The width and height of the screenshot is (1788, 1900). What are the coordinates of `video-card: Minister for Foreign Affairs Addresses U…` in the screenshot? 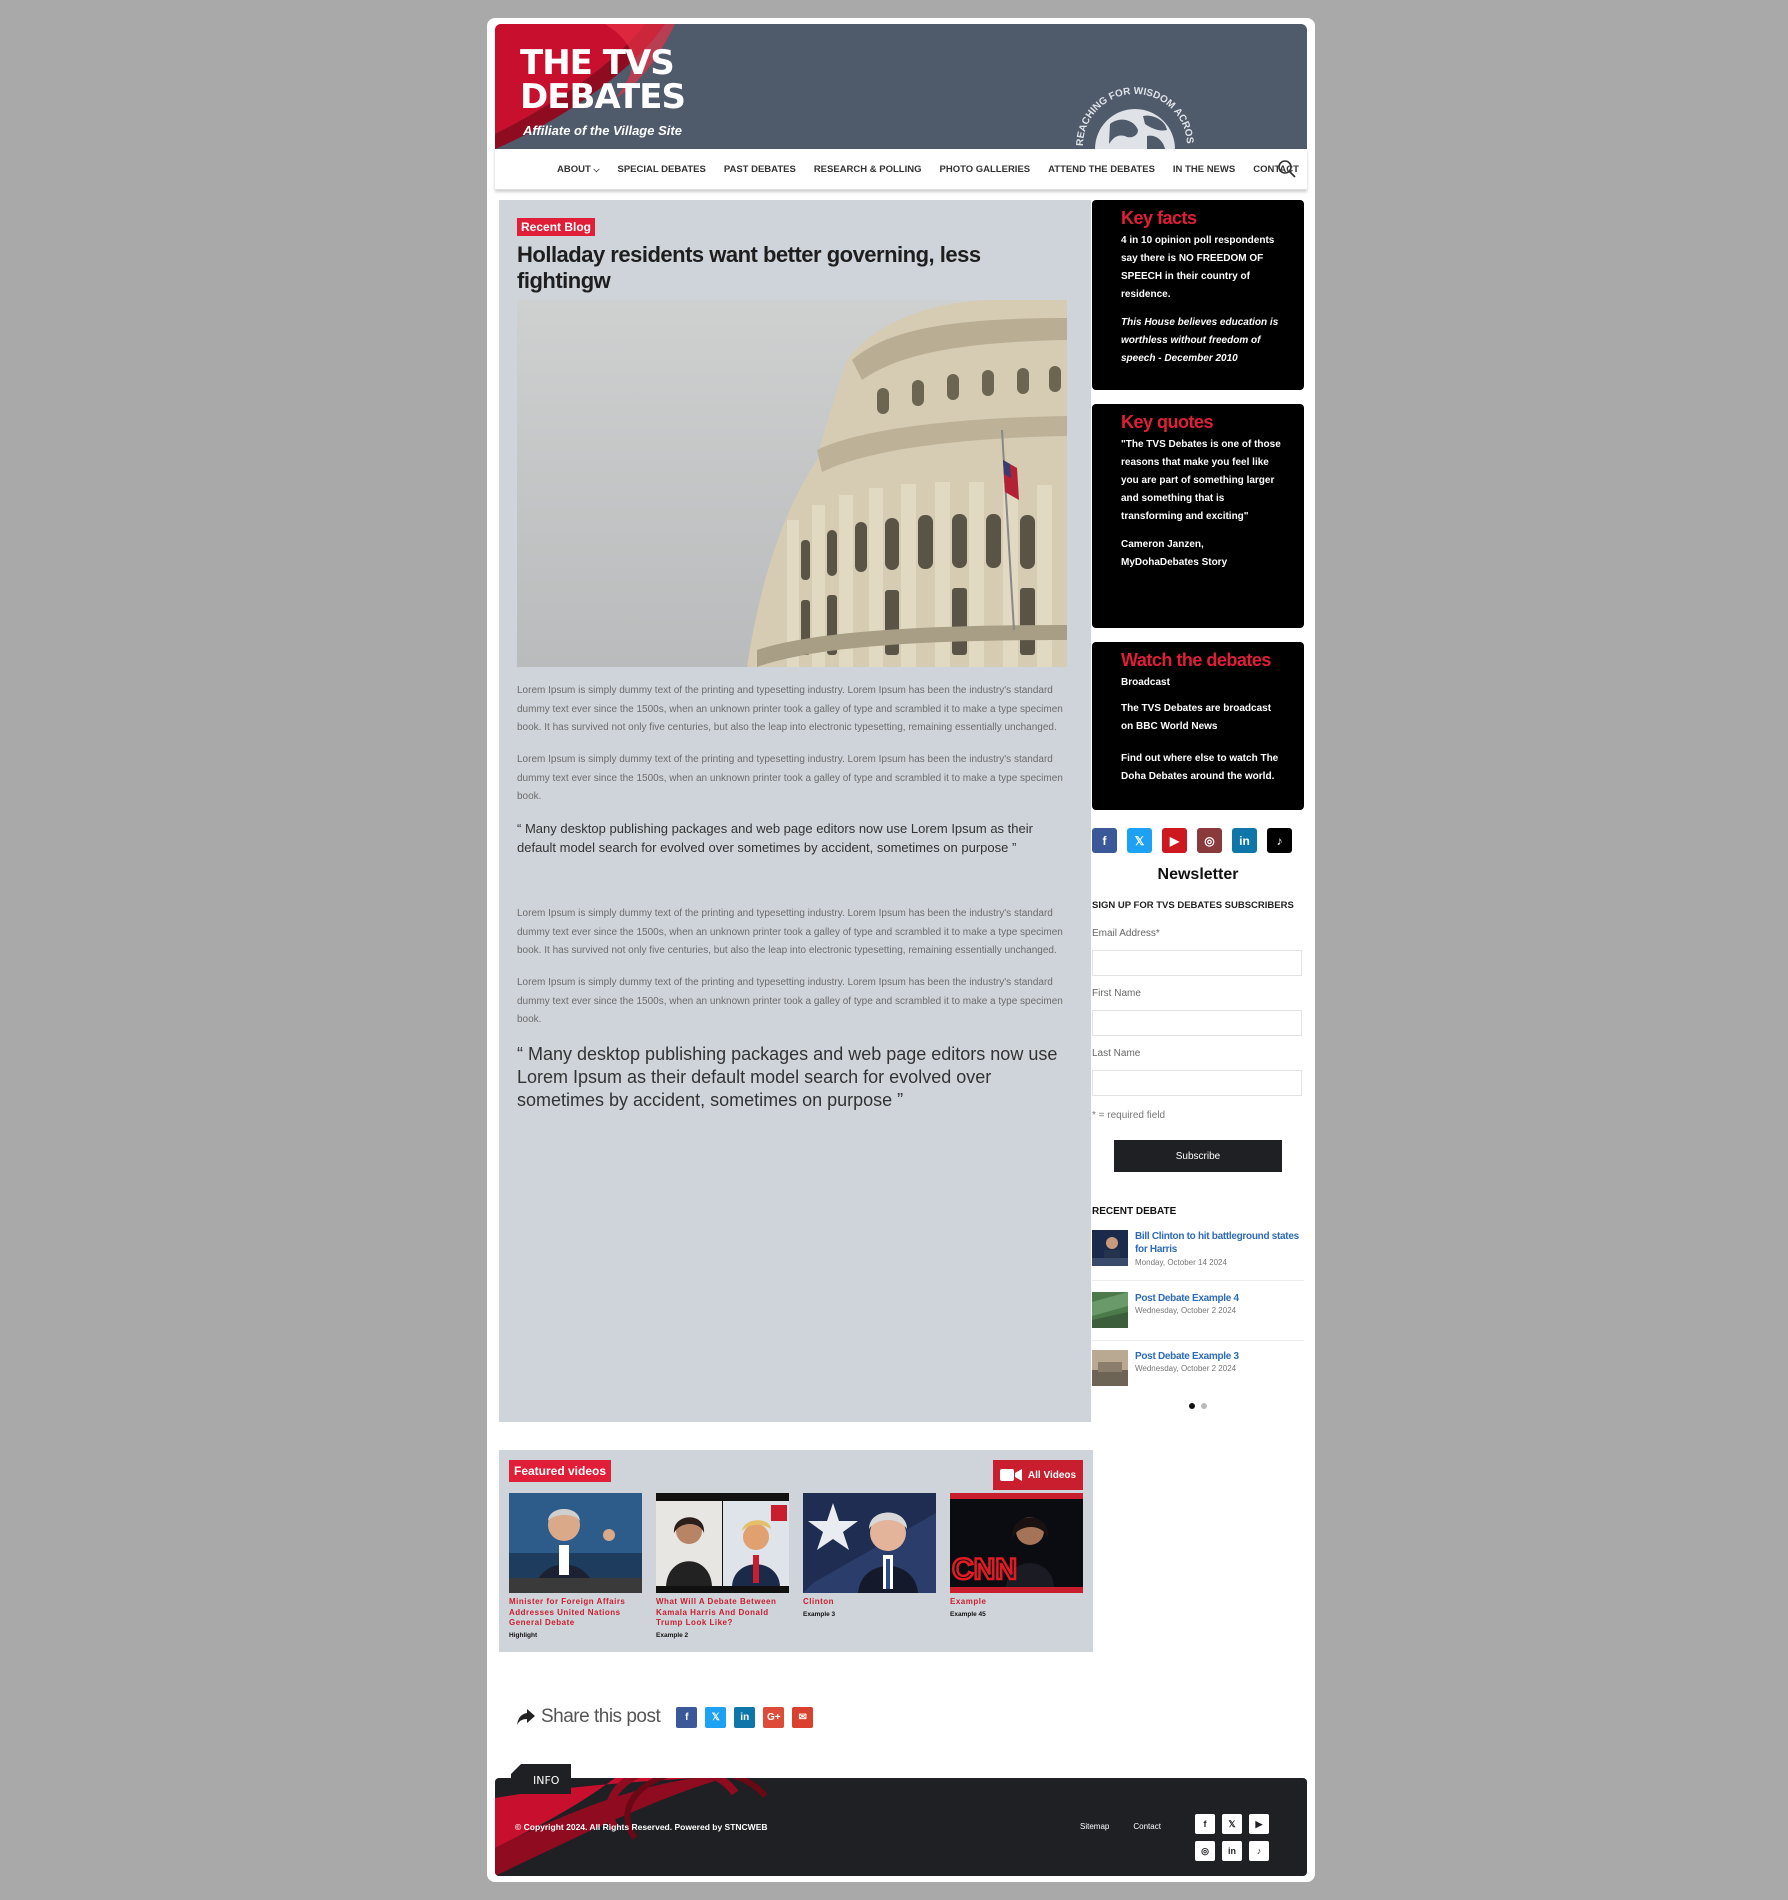 It's located at (575, 1566).